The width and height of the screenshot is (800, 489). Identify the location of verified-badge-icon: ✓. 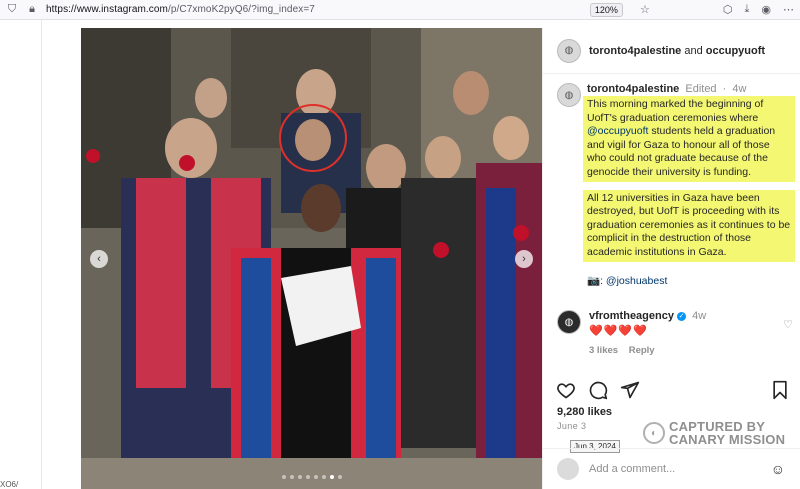
(682, 316).